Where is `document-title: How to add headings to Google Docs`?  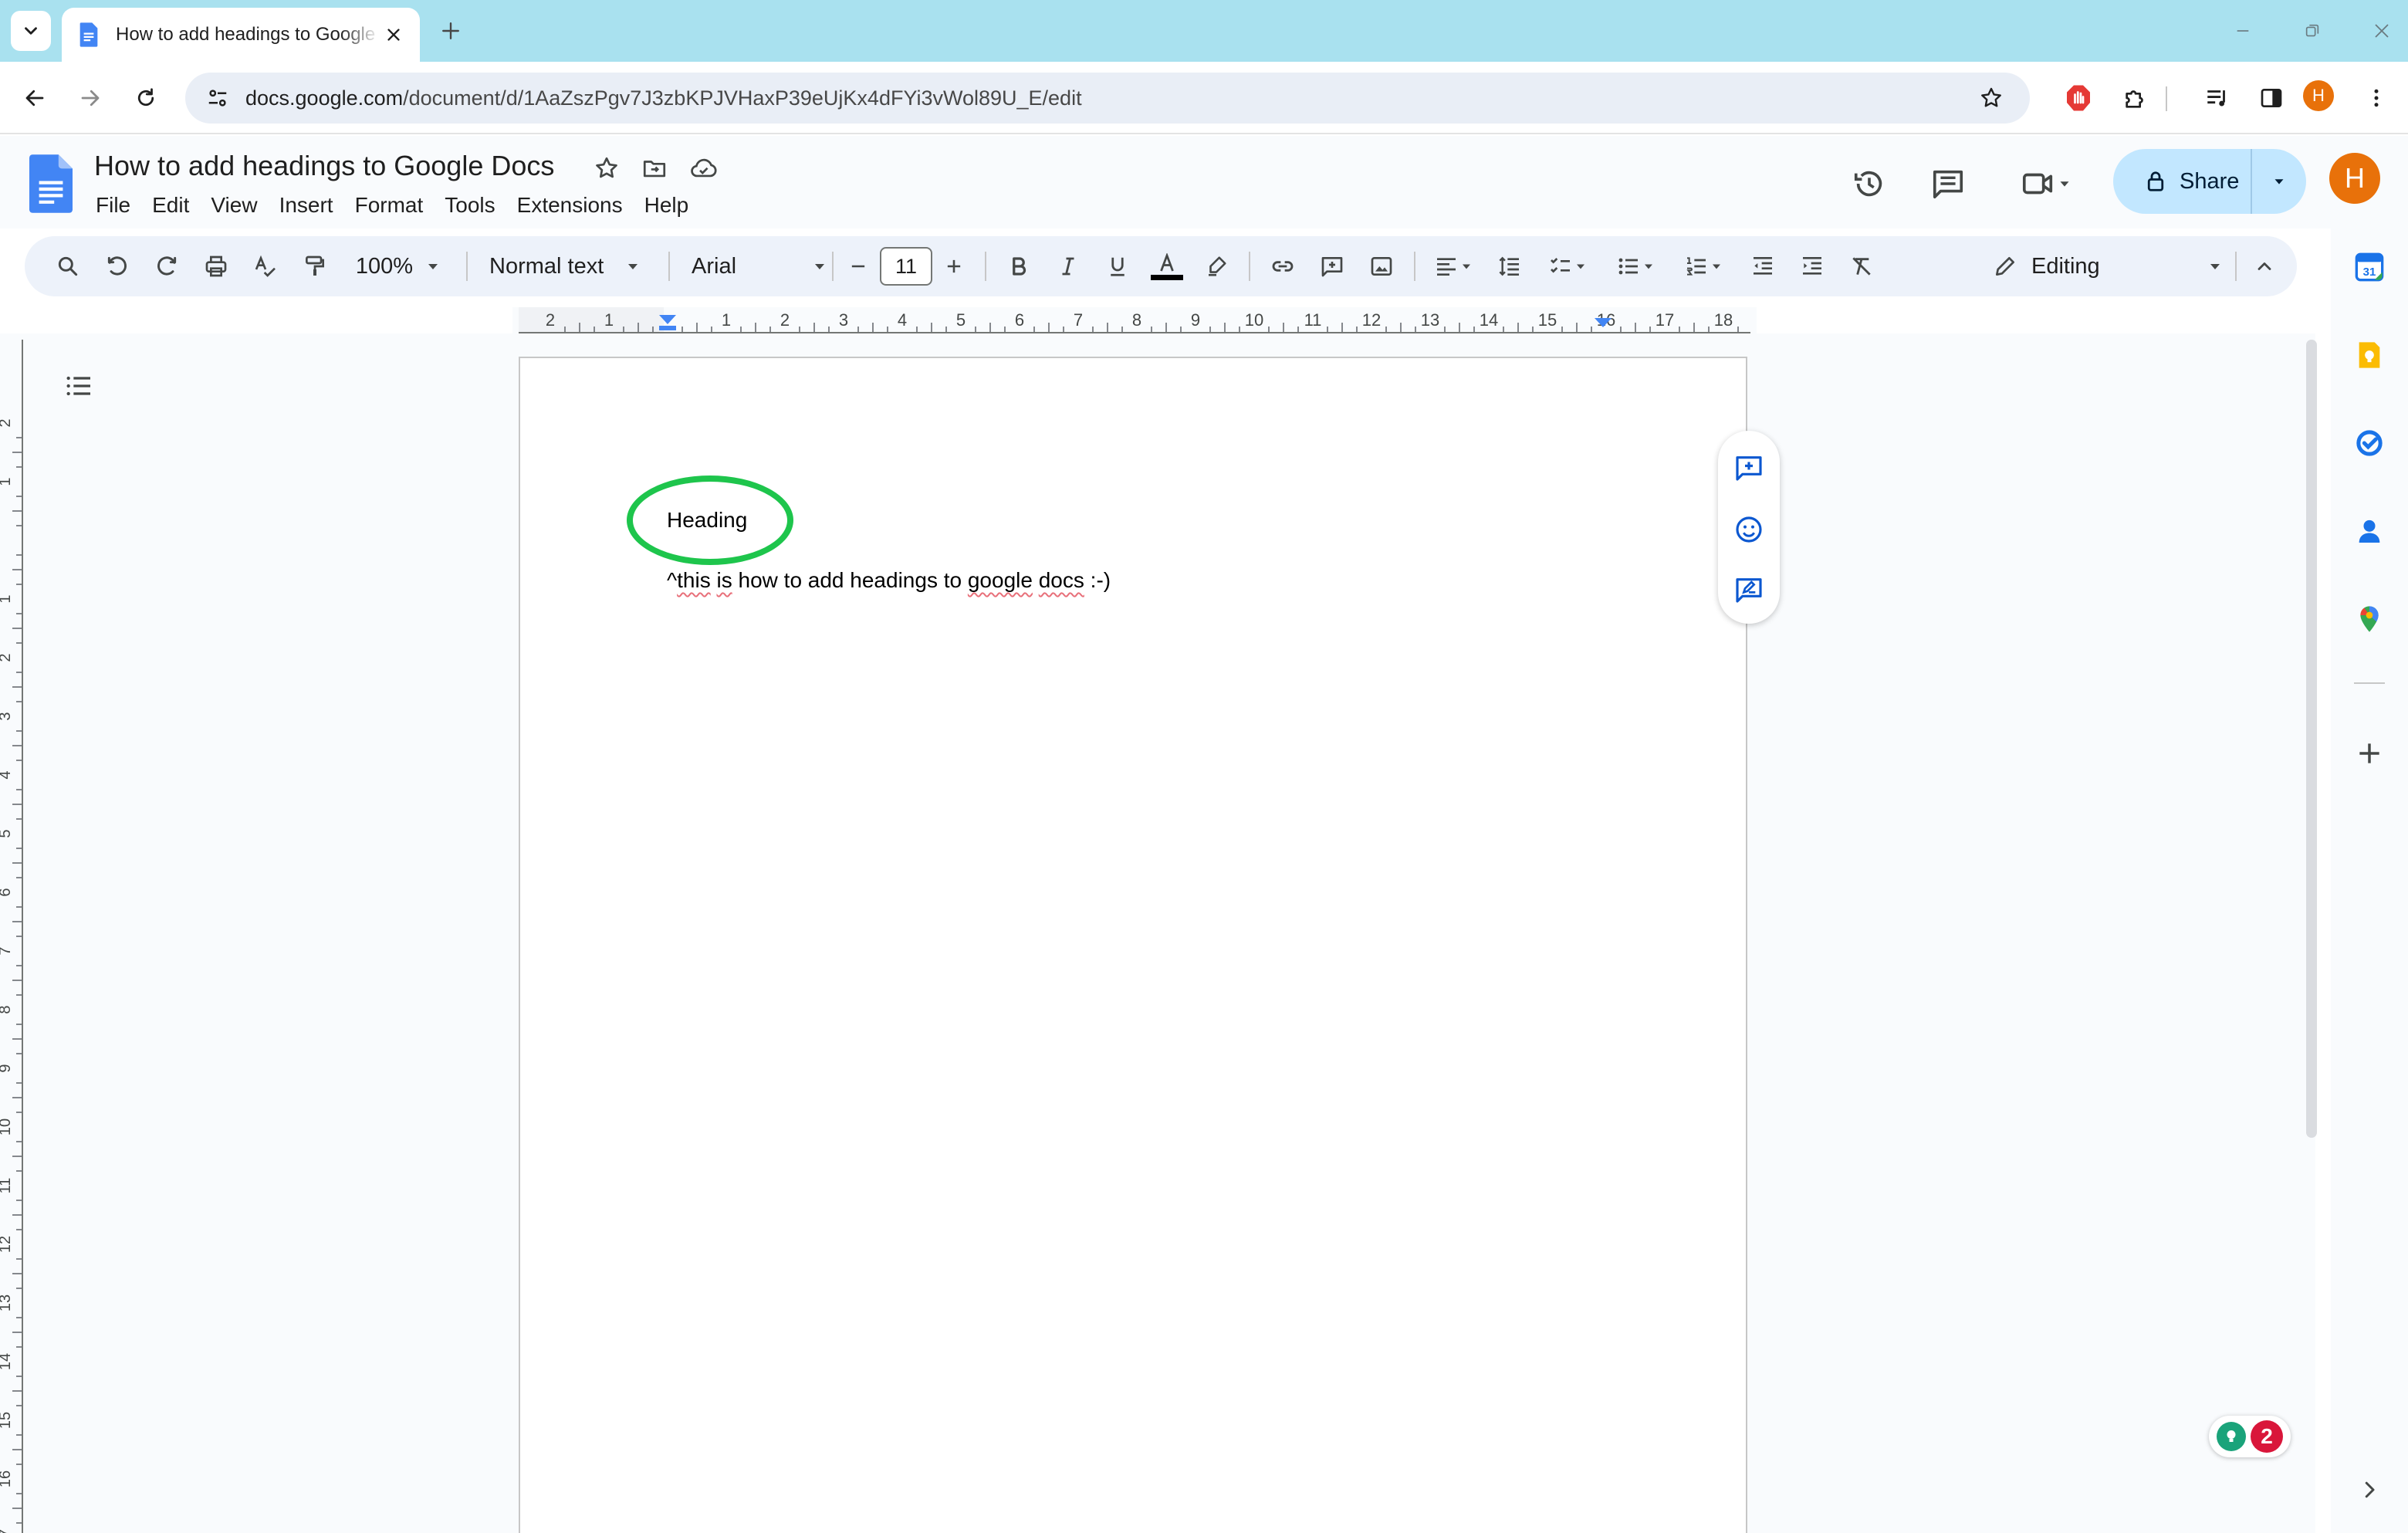 document-title: How to add headings to Google Docs is located at coordinates (324, 166).